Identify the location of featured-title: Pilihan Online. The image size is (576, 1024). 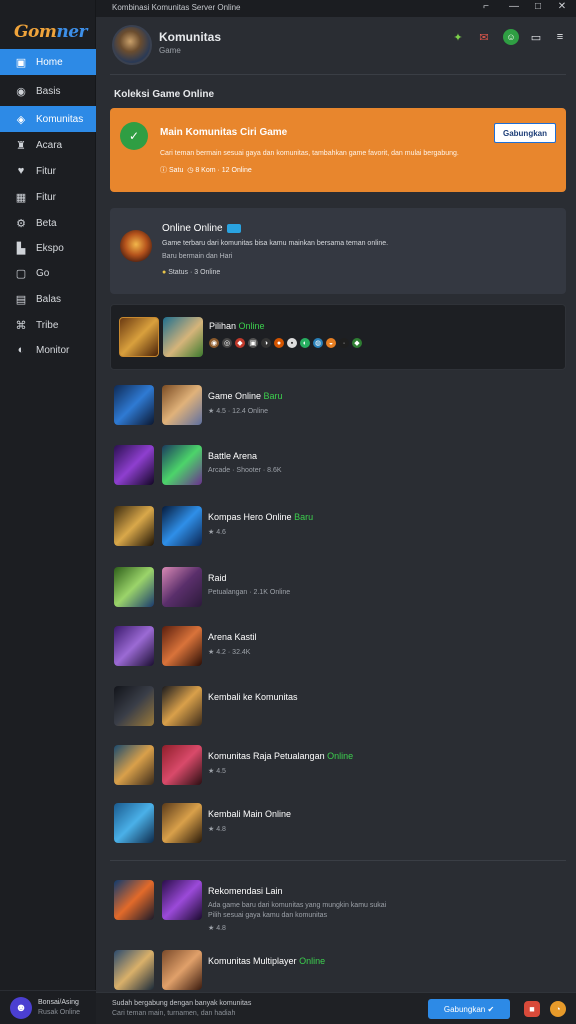
(237, 326).